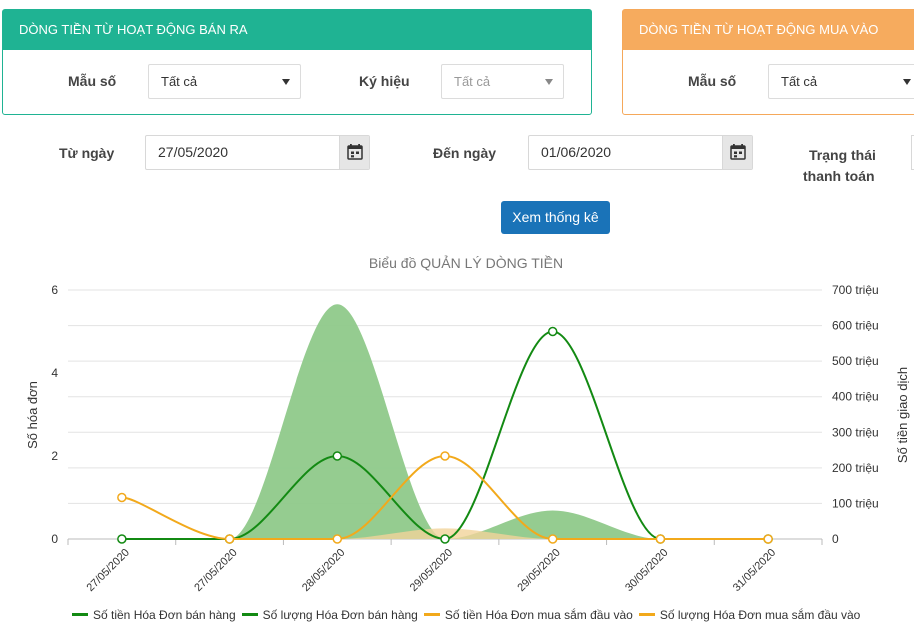 Image resolution: width=914 pixels, height=636 pixels. I want to click on legend-label: Số lượng Hóa Đơn bán hàng, so click(340, 615).